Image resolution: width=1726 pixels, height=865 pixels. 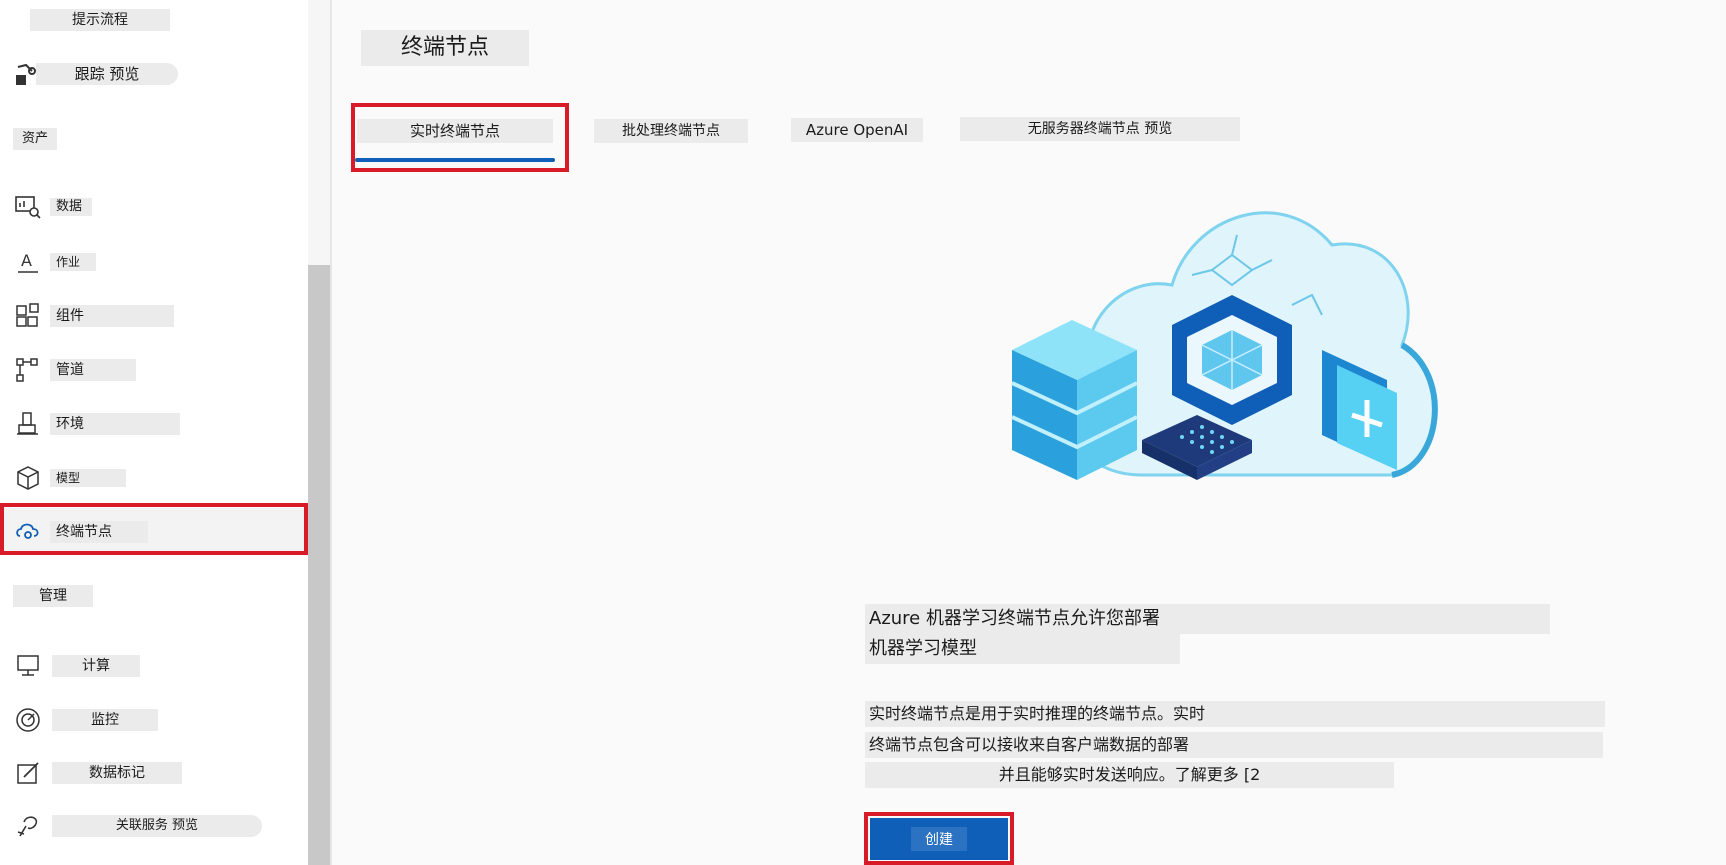 What do you see at coordinates (150, 370) in the screenshot?
I see `sidebar-item-pipelines: 管道` at bounding box center [150, 370].